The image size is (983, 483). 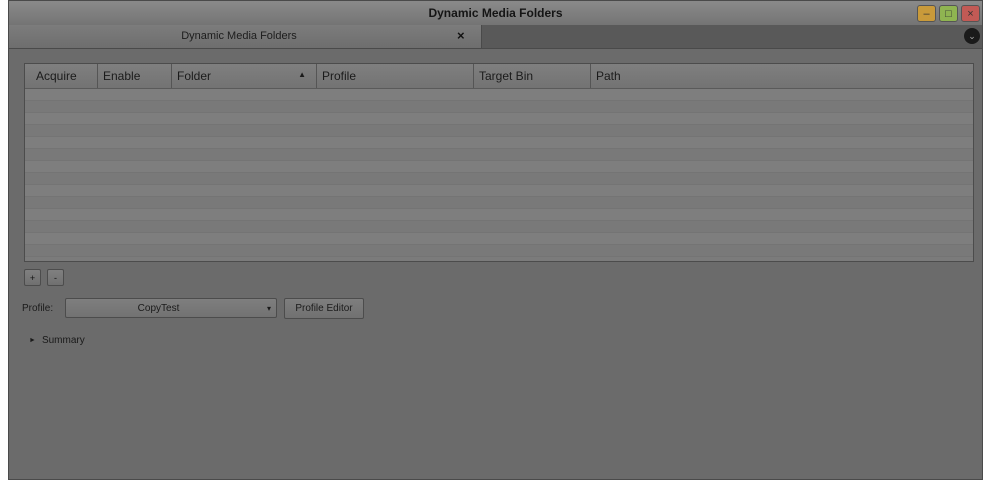 I want to click on minimize-icon: –, so click(x=926, y=13).